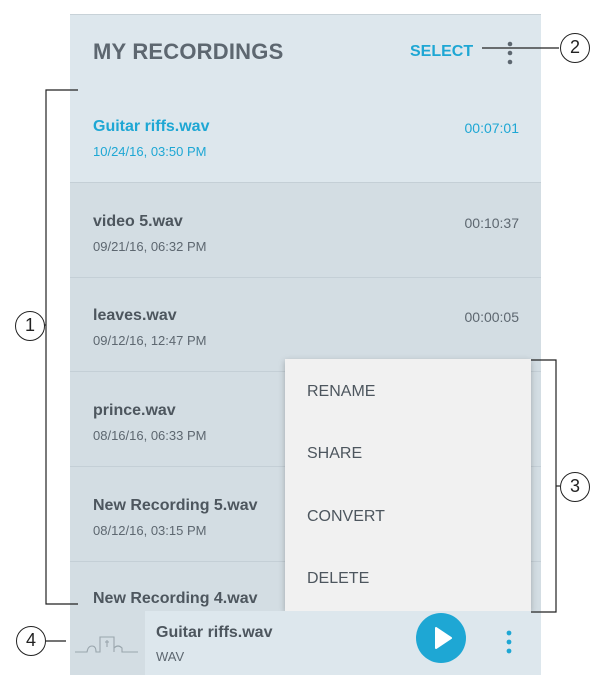 This screenshot has width=592, height=675. I want to click on callout-1: 1, so click(30, 326).